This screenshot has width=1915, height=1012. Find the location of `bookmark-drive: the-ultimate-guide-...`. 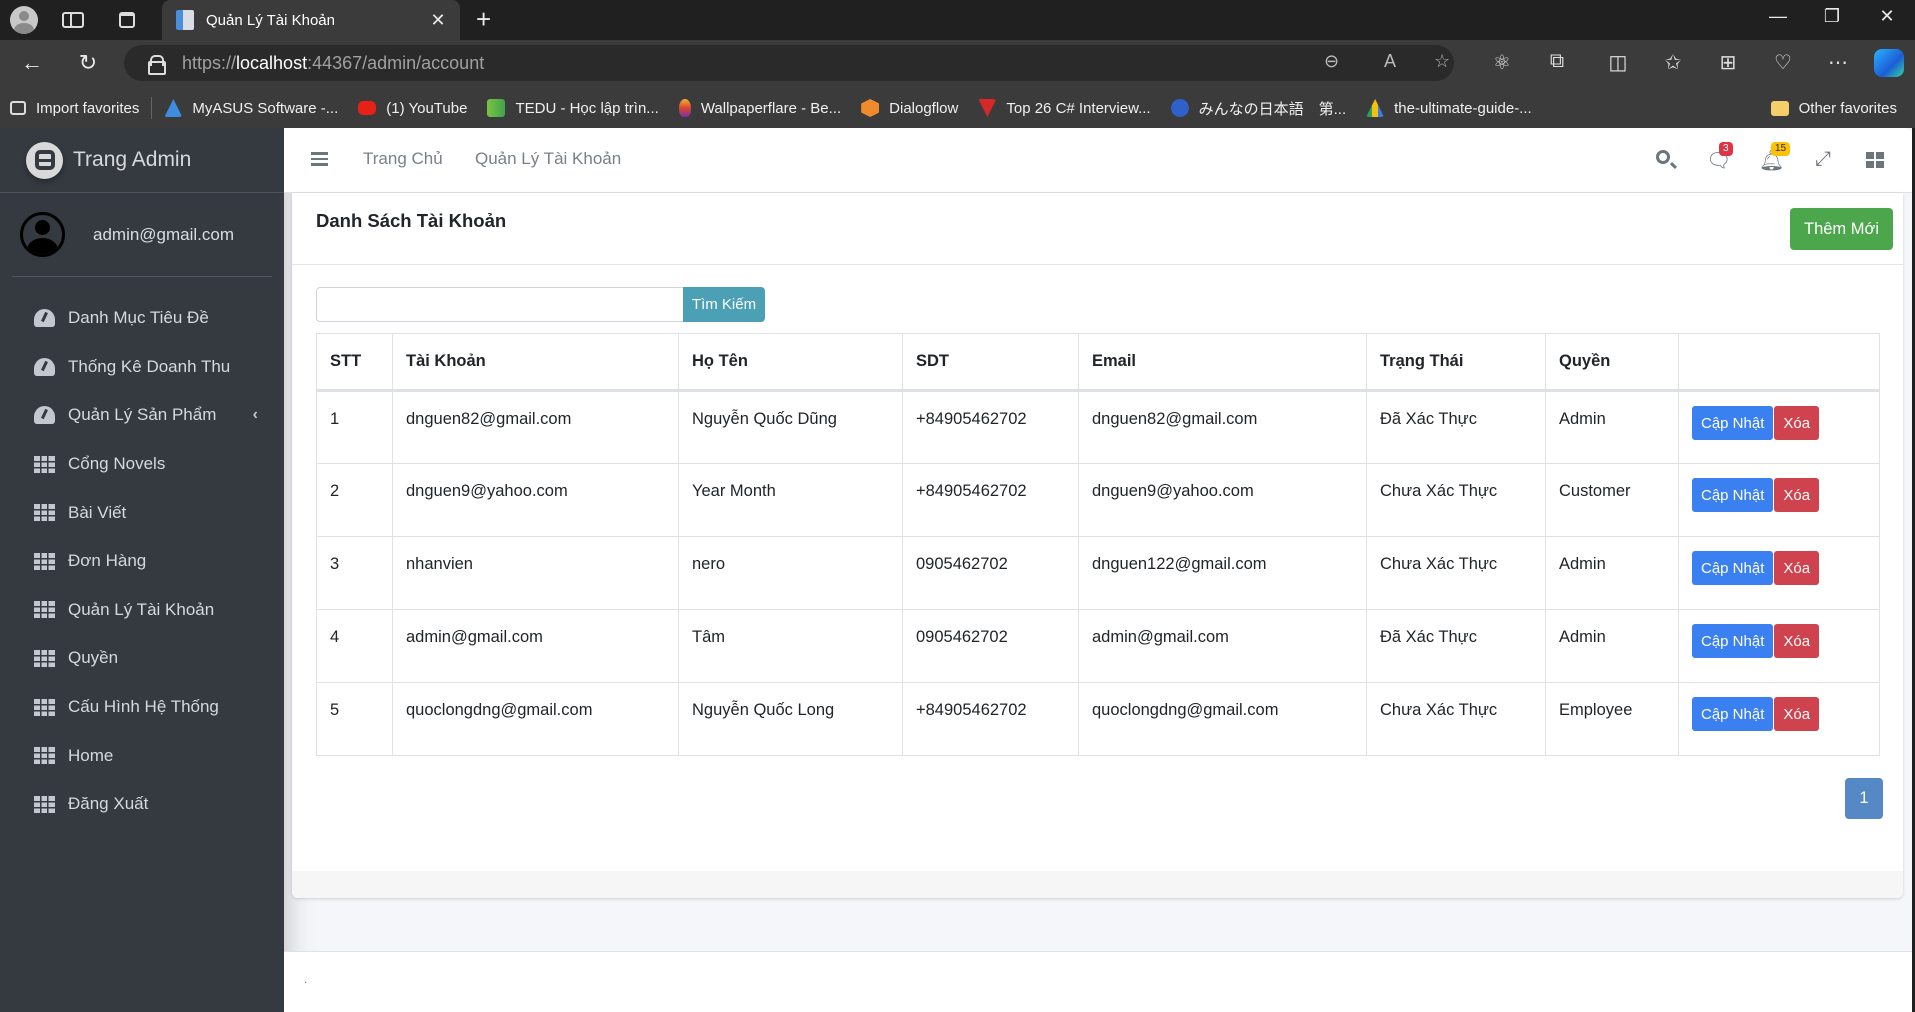

bookmark-drive: the-ultimate-guide-... is located at coordinates (1449, 108).